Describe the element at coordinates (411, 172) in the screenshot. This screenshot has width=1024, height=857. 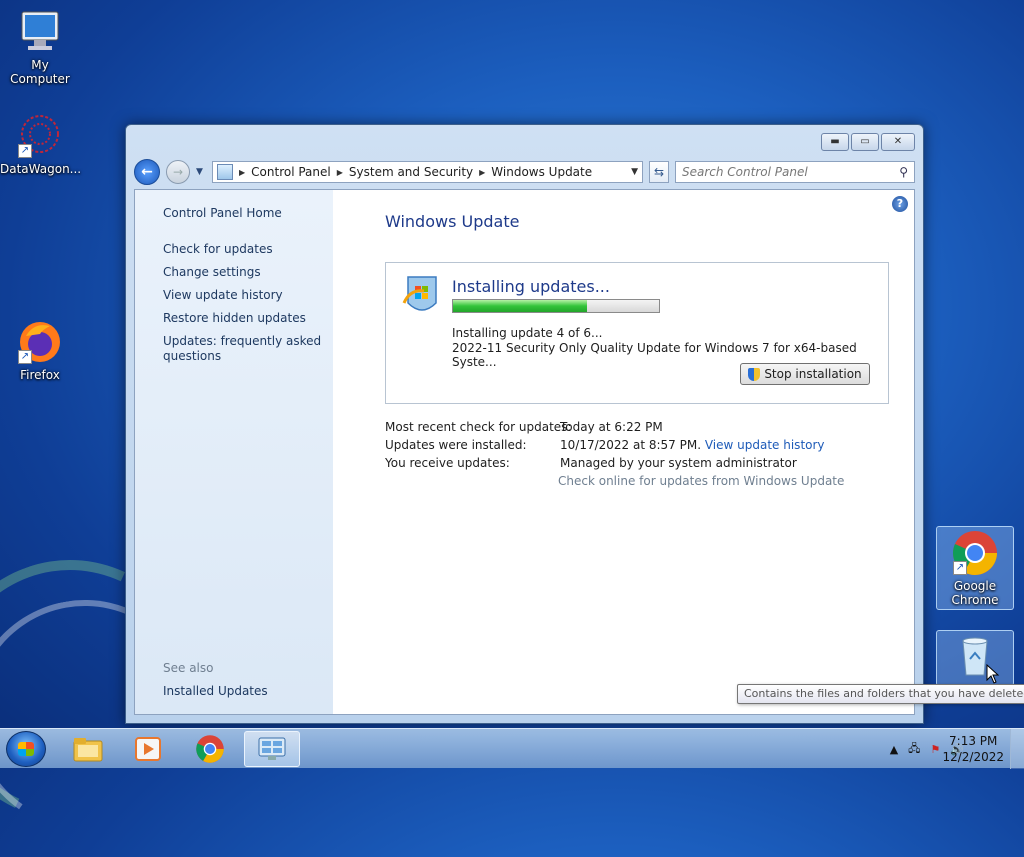
I see `breadcrumb-system-security: System and Security` at that location.